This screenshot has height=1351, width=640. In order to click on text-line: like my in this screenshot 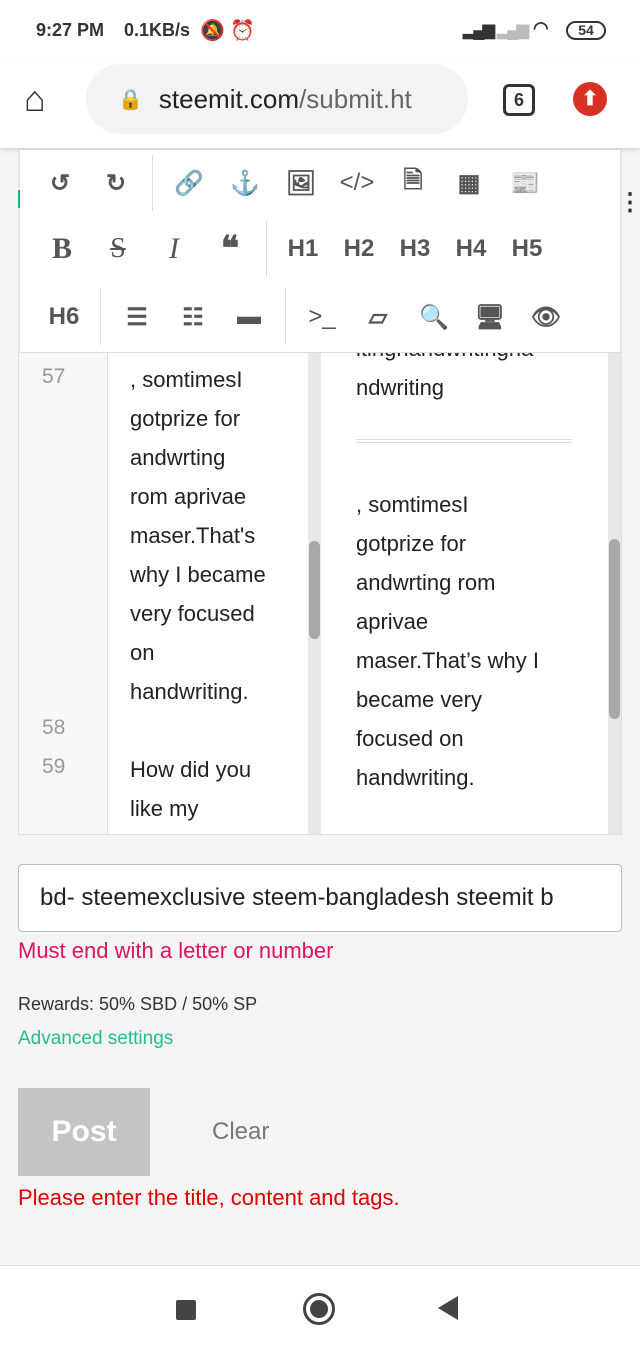, I will do `click(164, 808)`.